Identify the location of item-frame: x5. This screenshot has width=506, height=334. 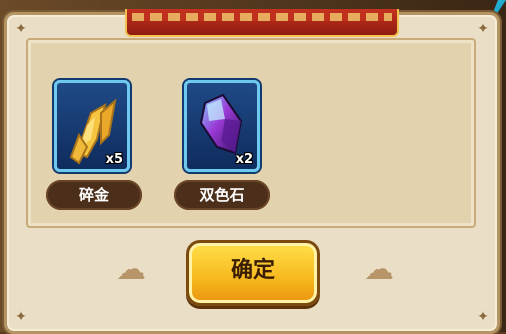
(92, 126).